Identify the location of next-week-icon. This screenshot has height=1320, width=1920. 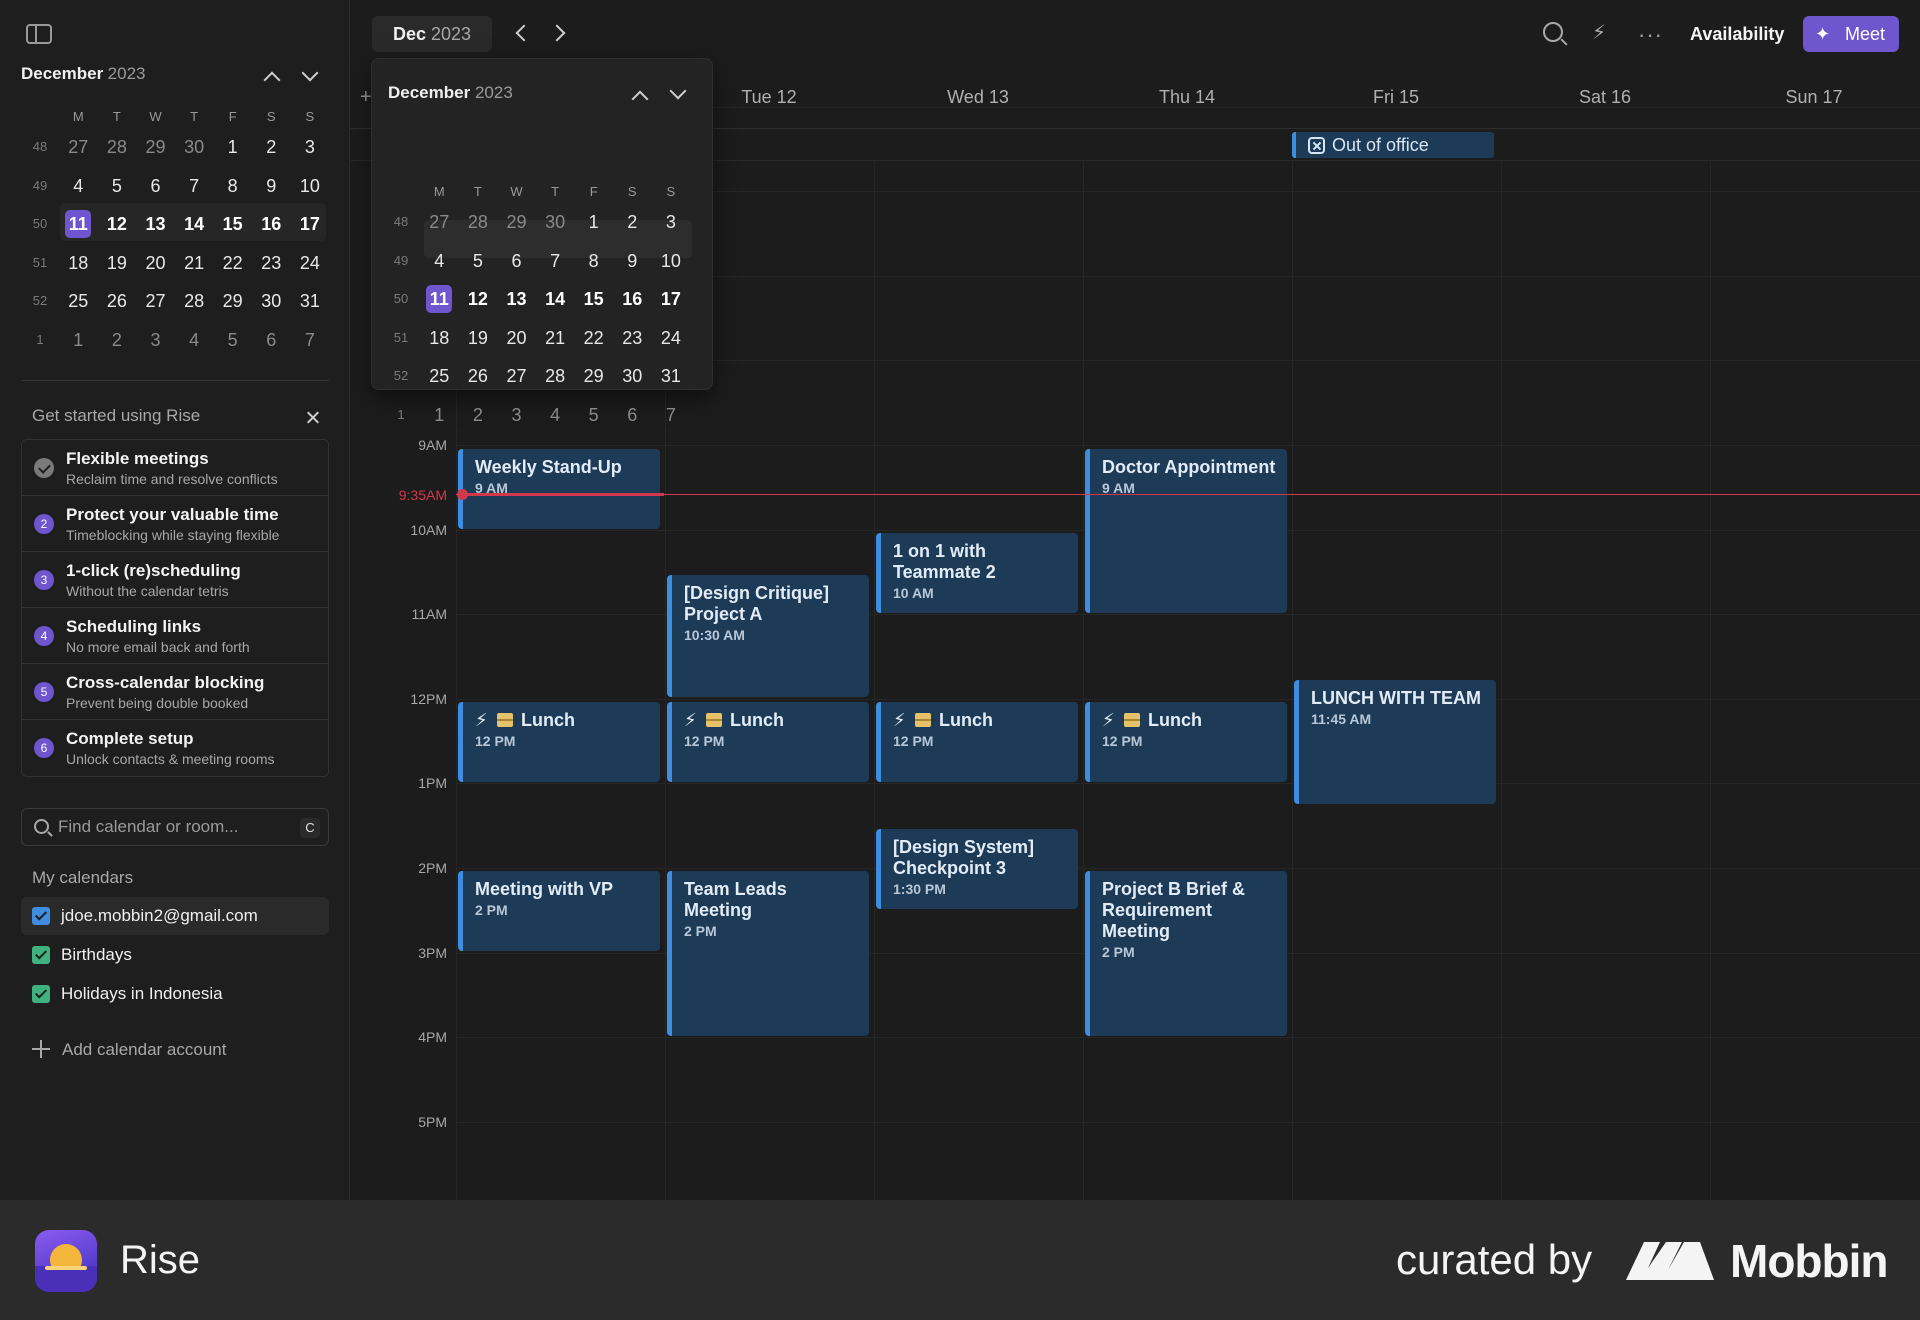
(557, 33).